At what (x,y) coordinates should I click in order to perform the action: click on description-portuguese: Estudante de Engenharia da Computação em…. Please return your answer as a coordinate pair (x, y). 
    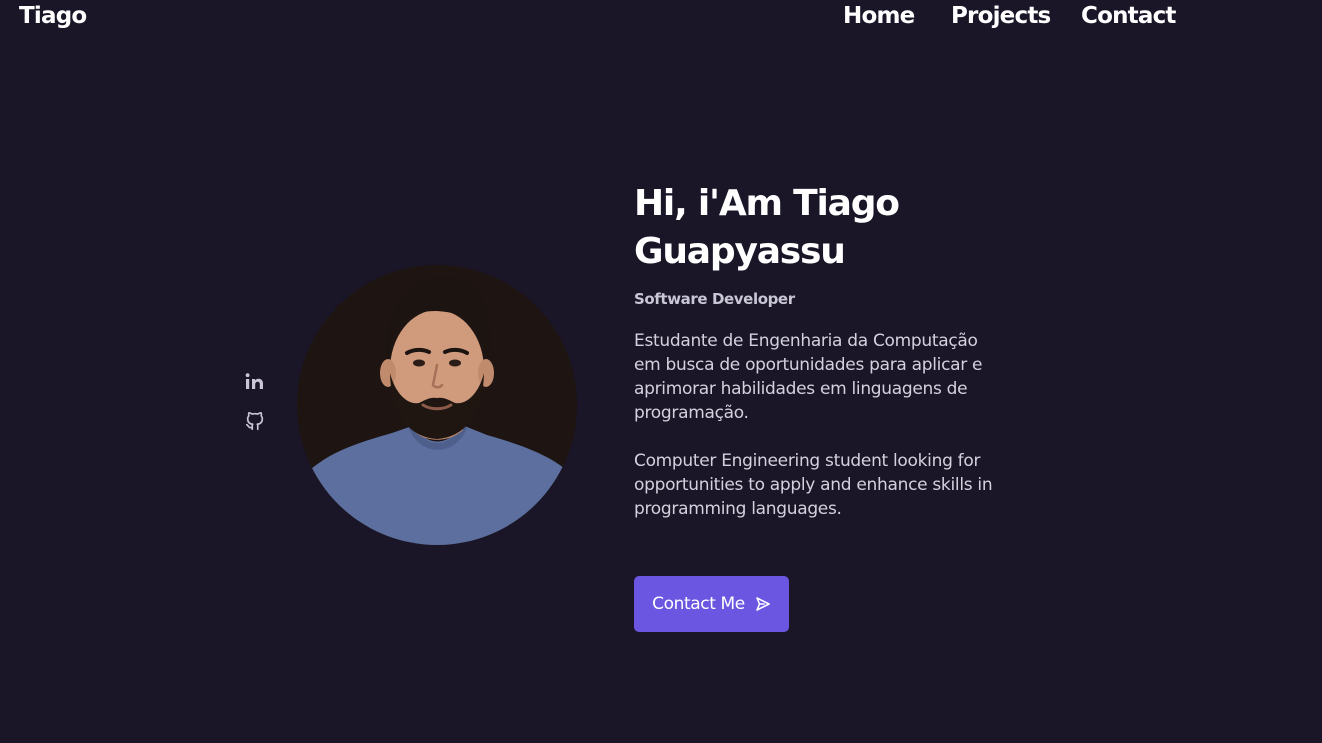
    Looking at the image, I should click on (808, 377).